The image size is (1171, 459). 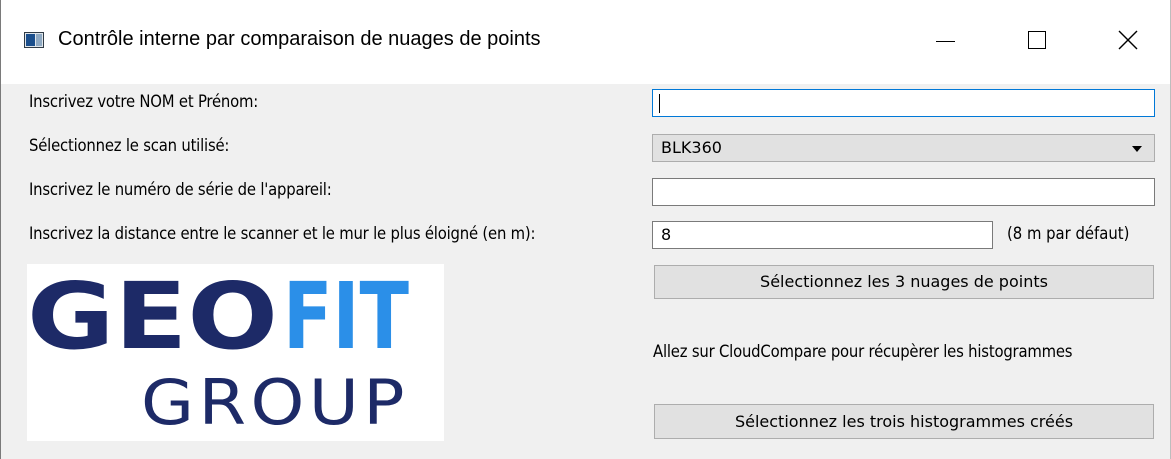 I want to click on name-input, so click(x=903, y=103).